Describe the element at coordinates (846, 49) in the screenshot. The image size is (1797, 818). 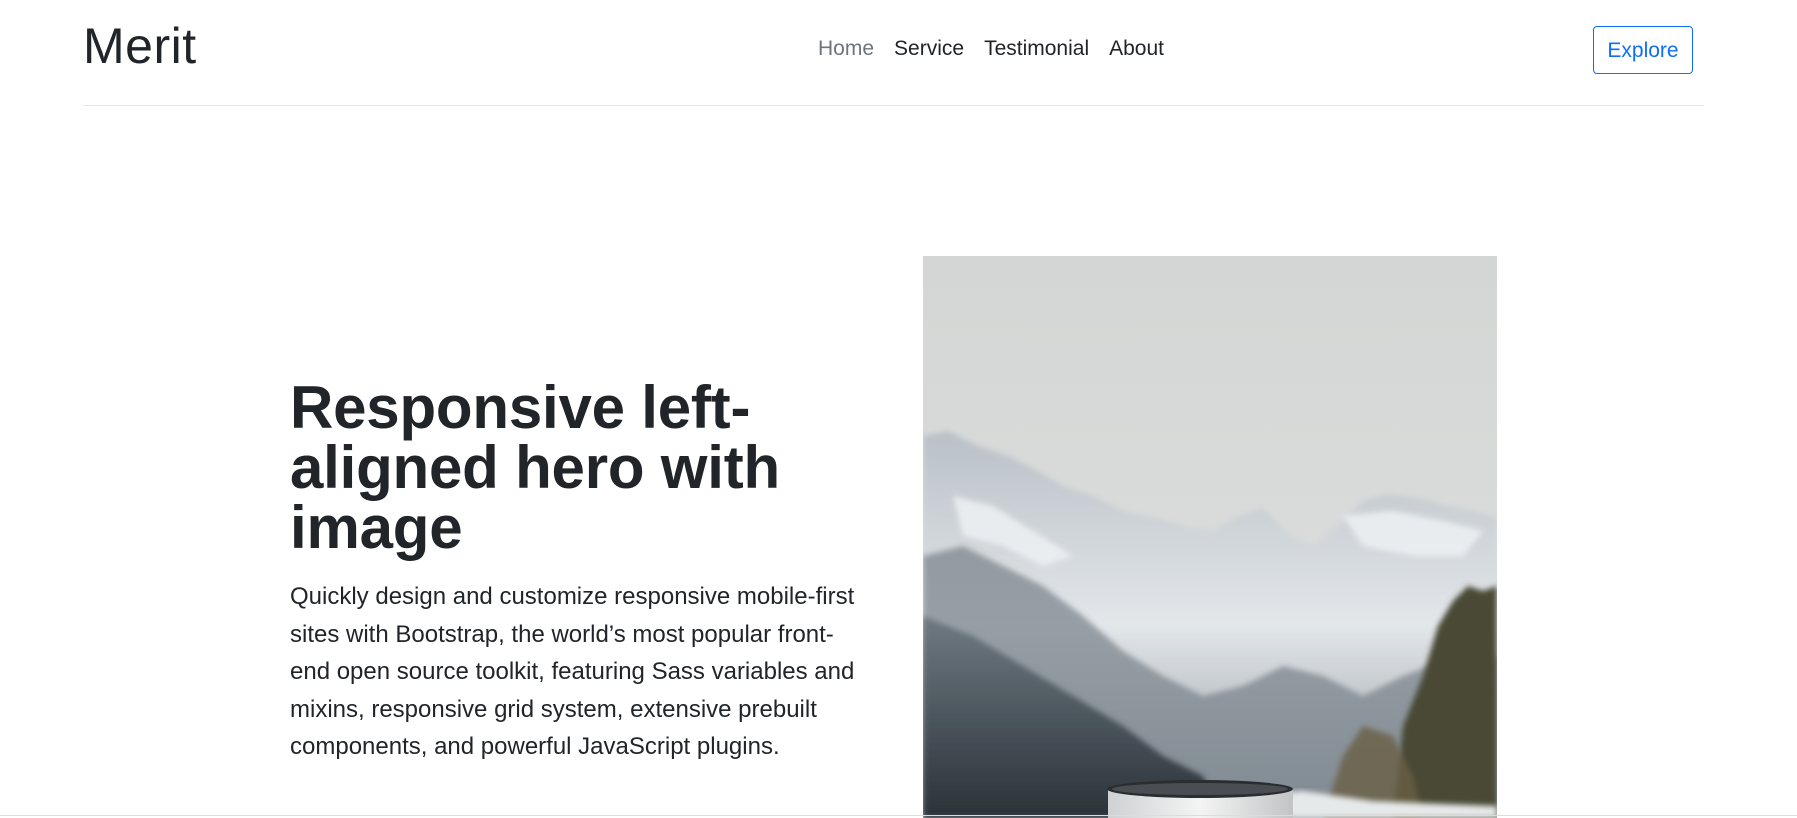
I see `nav-item-home: Home` at that location.